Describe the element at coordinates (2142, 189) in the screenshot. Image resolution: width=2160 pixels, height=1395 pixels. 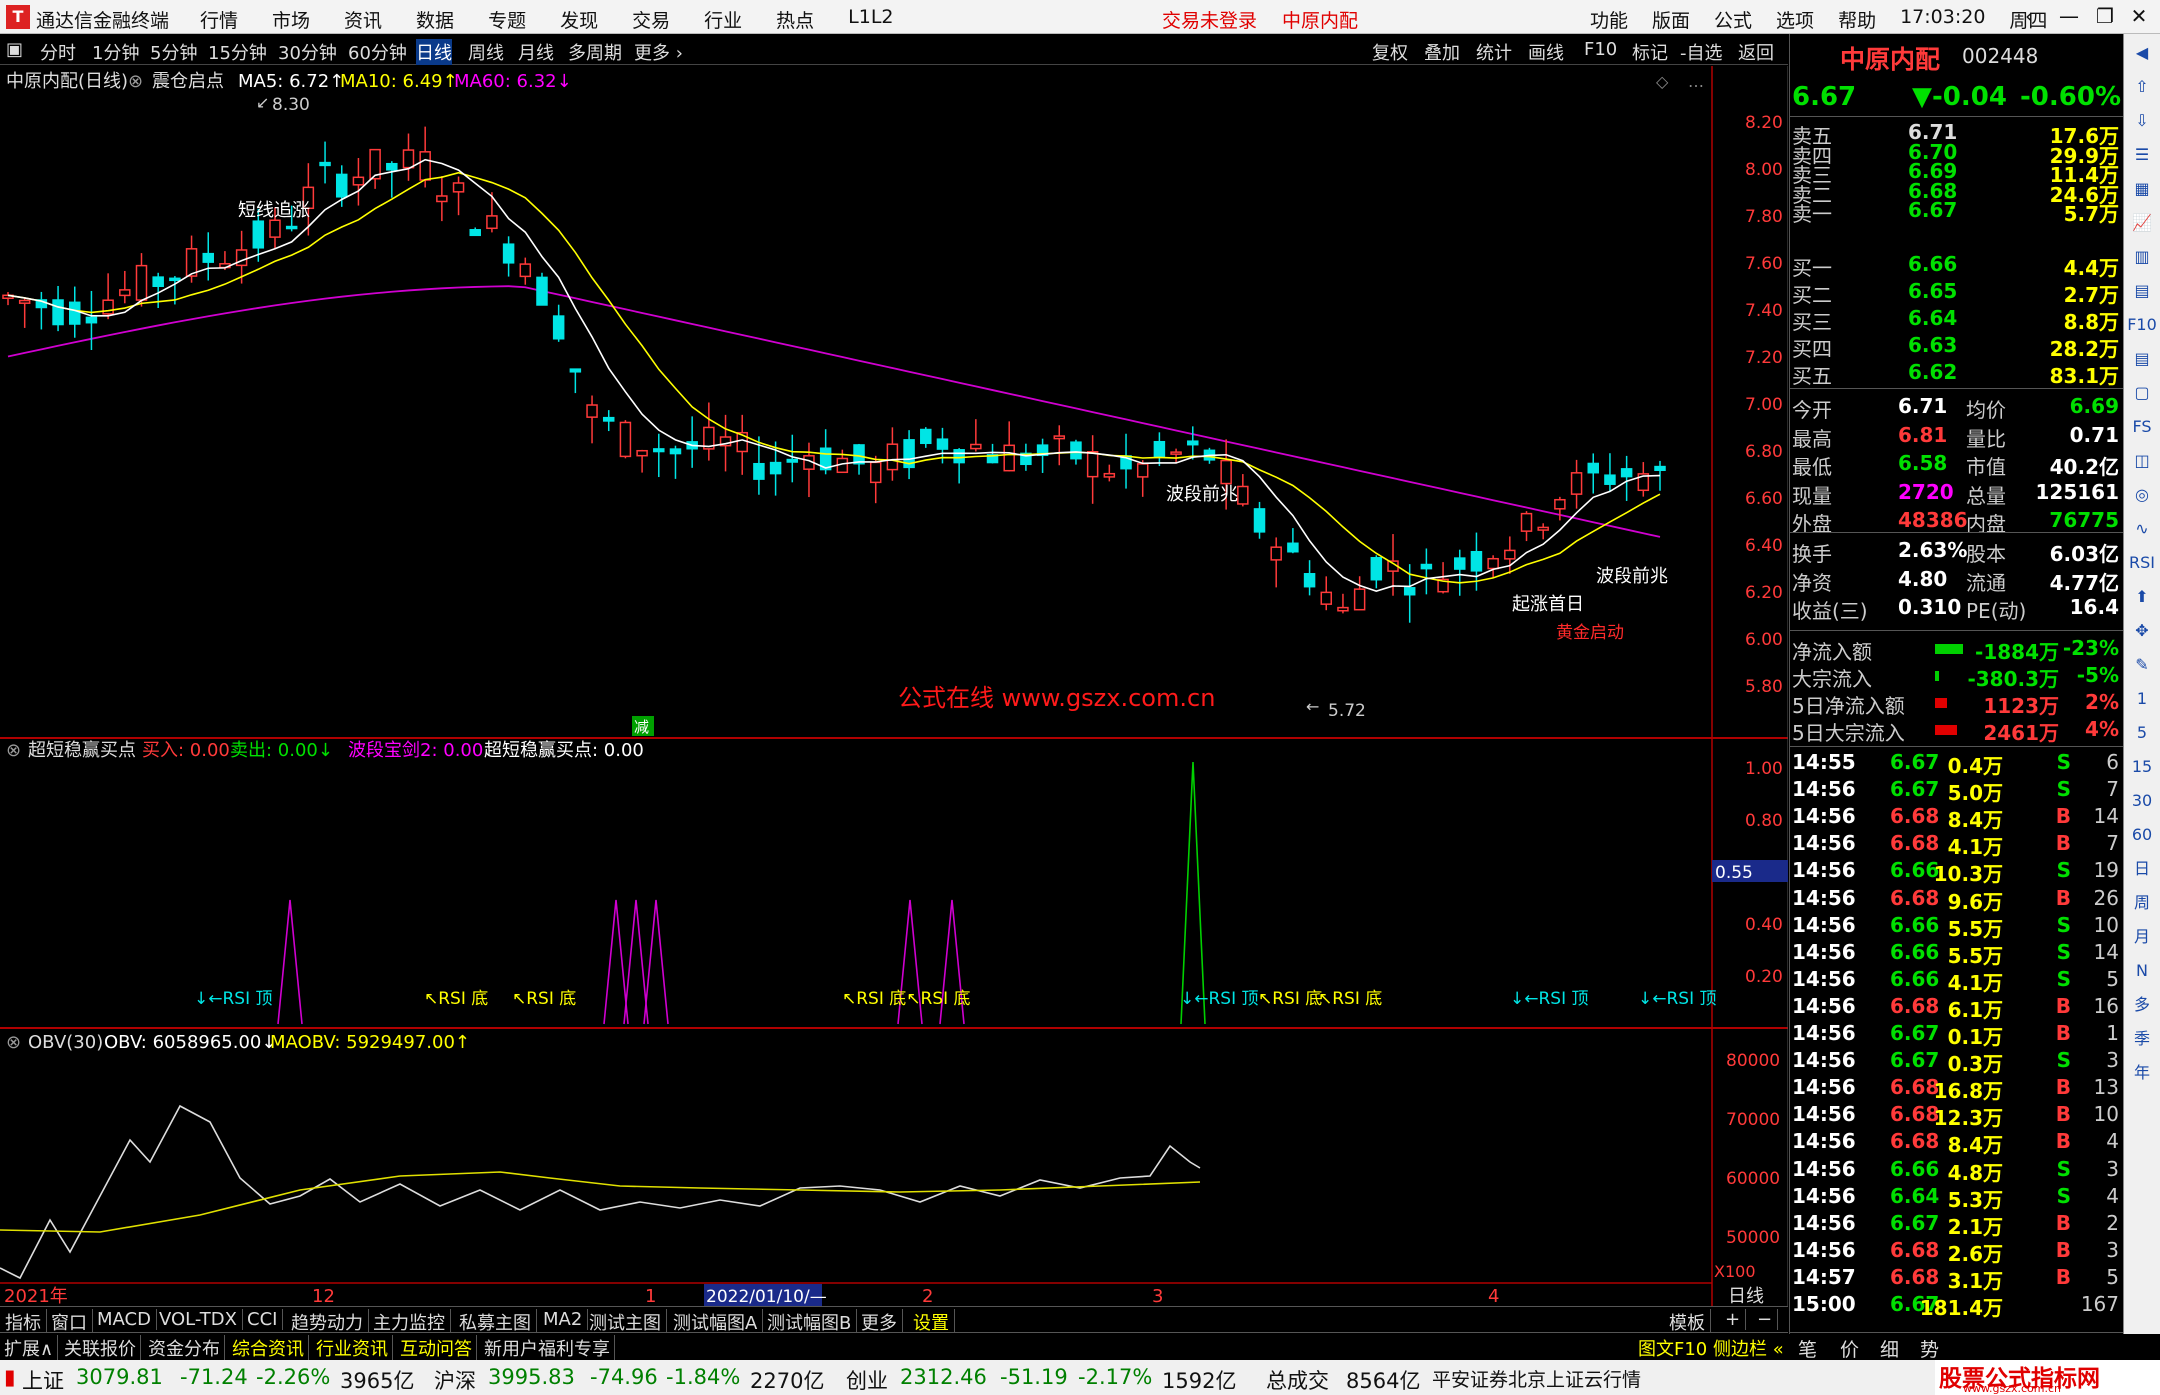
I see `grid-icon: ▦` at that location.